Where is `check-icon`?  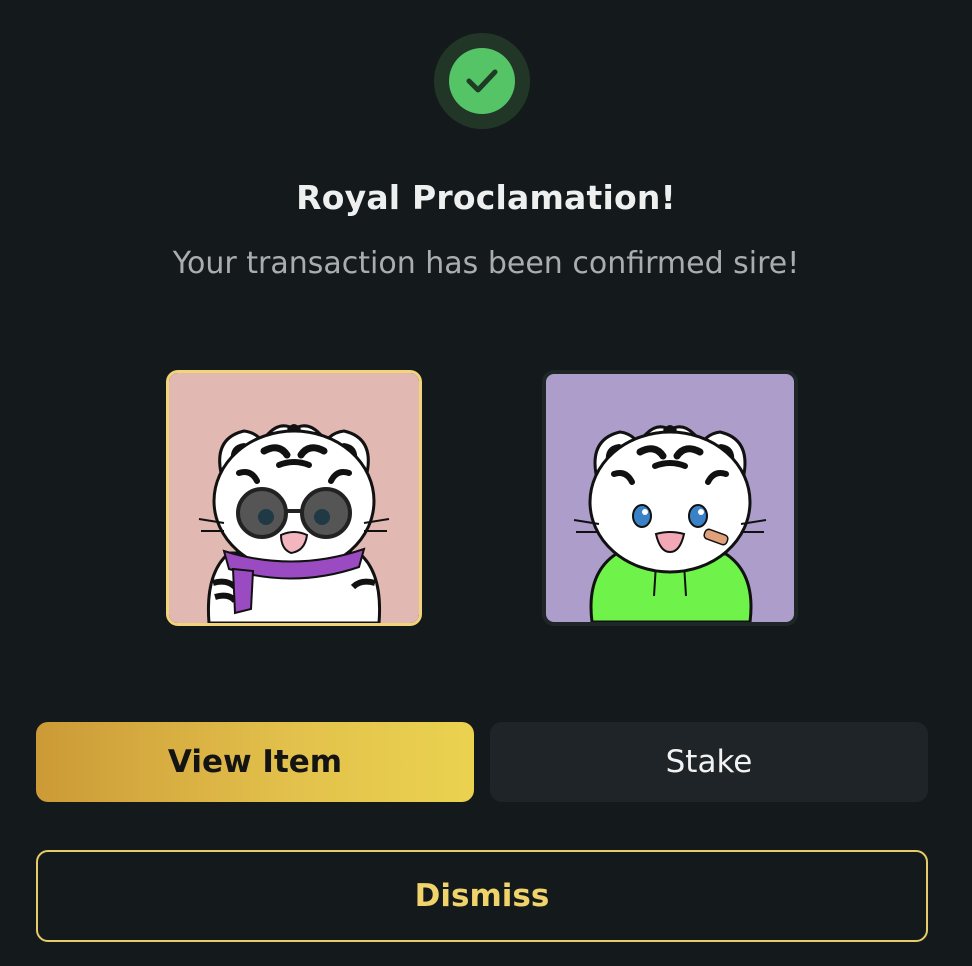 check-icon is located at coordinates (482, 81).